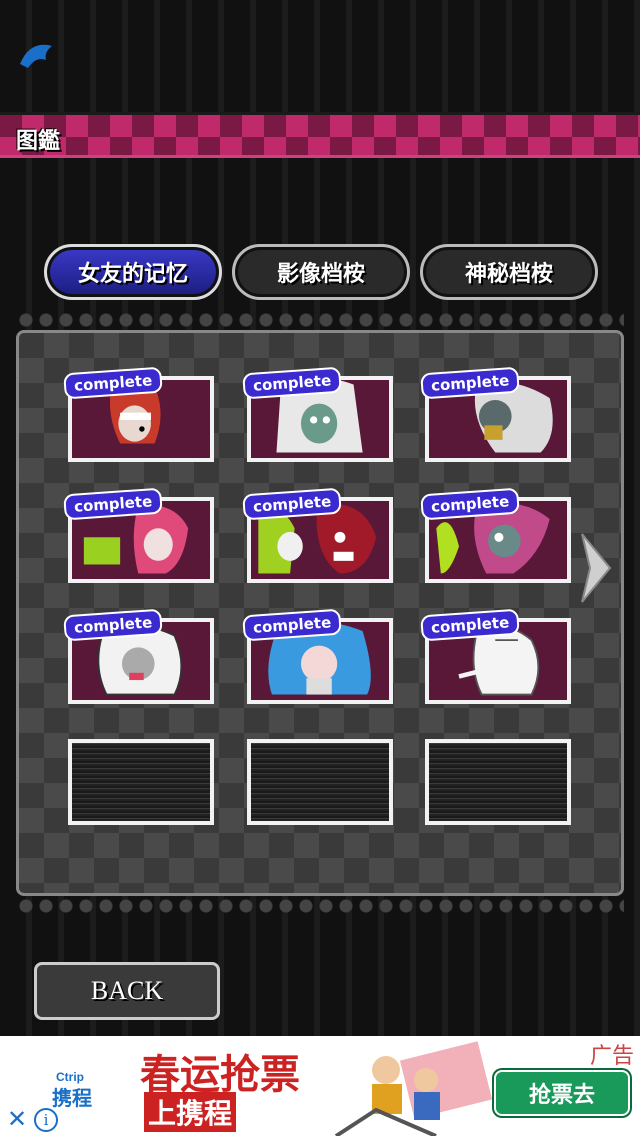 This screenshot has height=1136, width=640. Describe the element at coordinates (495, 656) in the screenshot. I see `gallery-card-9: complete` at that location.